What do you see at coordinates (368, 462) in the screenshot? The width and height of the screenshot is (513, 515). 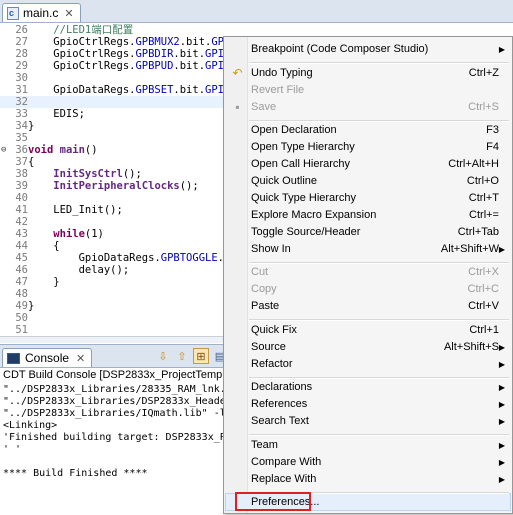 I see `menu-item-compare-with: Compare With ▶` at bounding box center [368, 462].